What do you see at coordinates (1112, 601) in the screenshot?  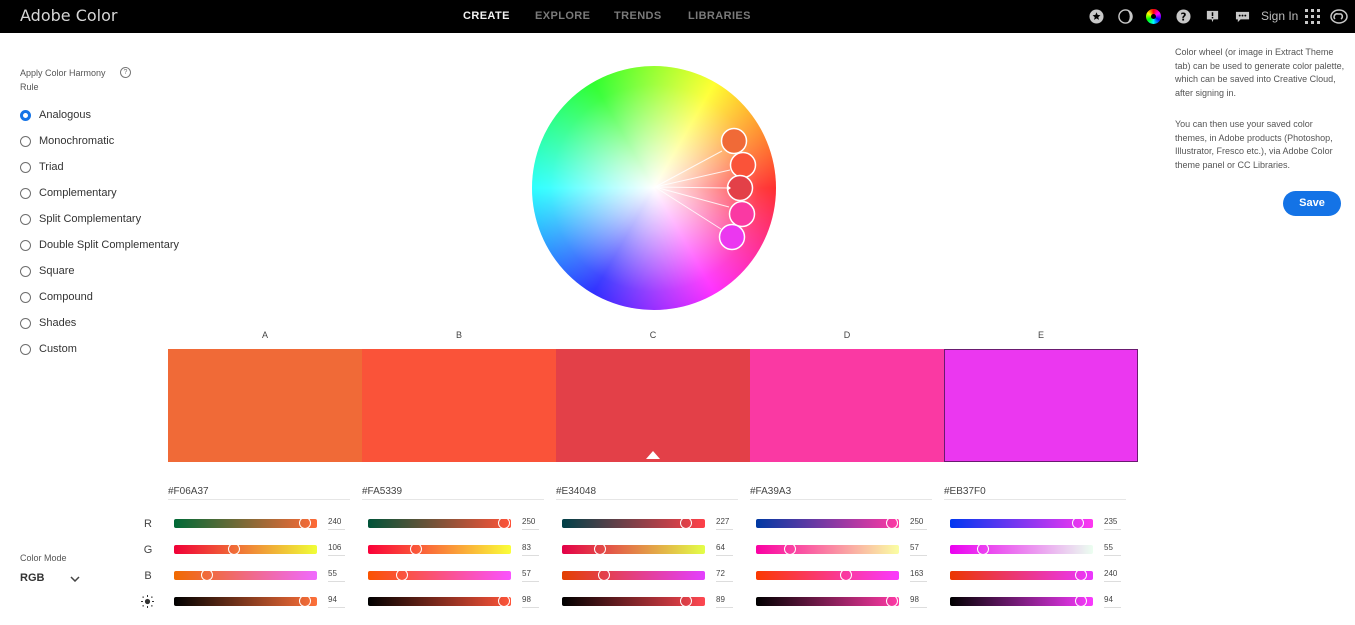 I see `slider-value-brightness-e: 94` at bounding box center [1112, 601].